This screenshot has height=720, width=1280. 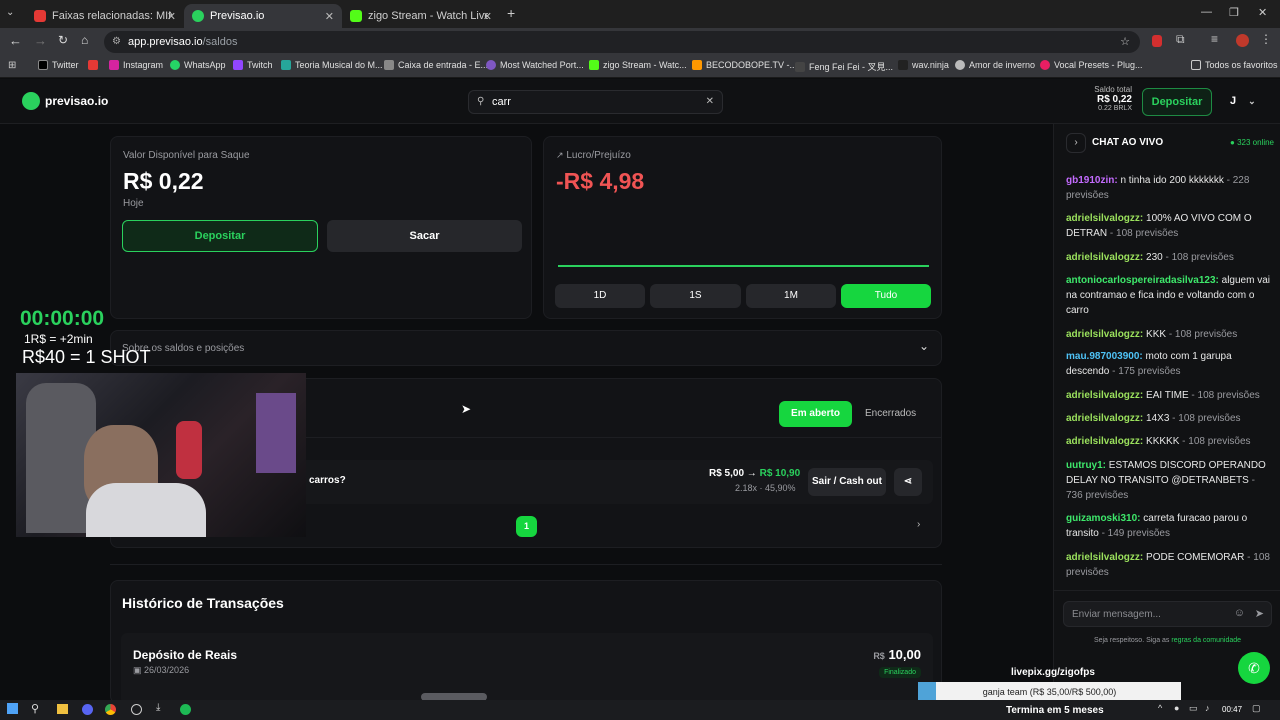 What do you see at coordinates (1160, 708) in the screenshot?
I see `tray-chevron-icon: ^` at bounding box center [1160, 708].